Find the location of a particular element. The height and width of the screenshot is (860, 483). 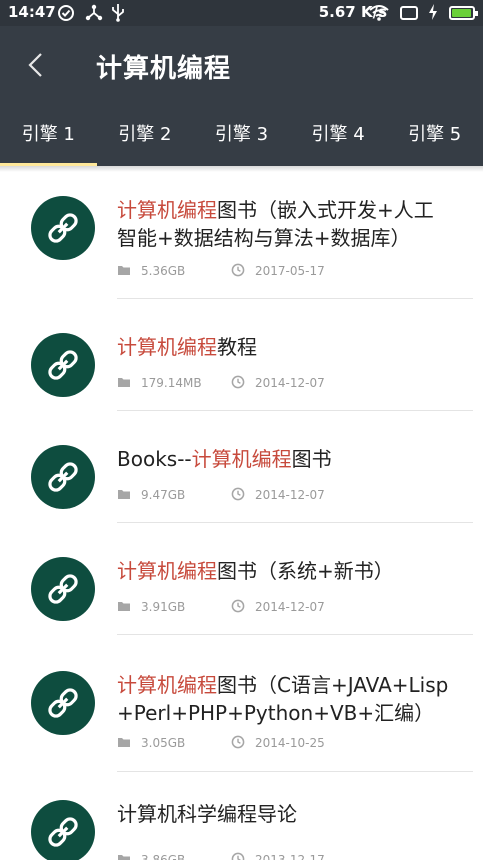

result-size: 3.91GB is located at coordinates (163, 607).